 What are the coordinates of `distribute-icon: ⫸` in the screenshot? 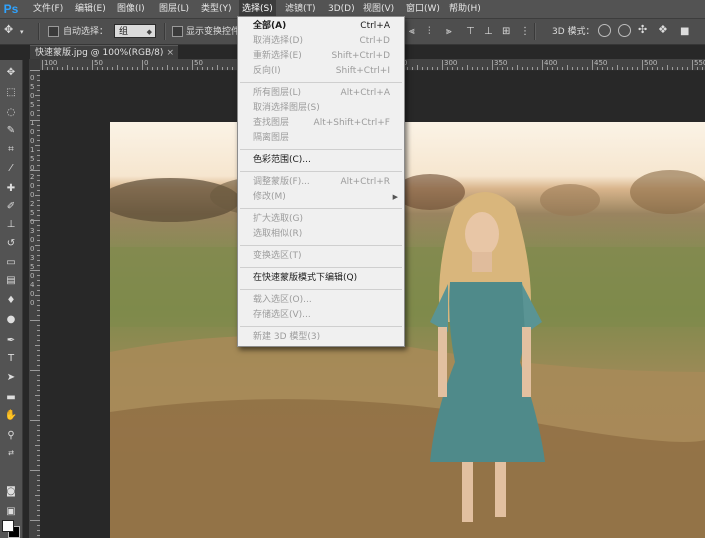 It's located at (449, 32).